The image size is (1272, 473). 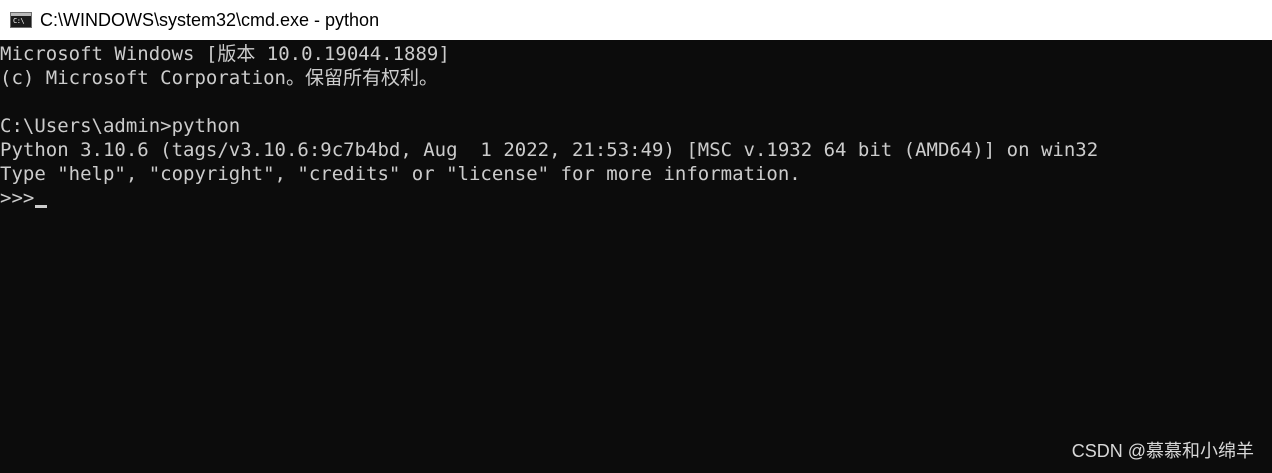 I want to click on text-cursor, so click(x=41, y=206).